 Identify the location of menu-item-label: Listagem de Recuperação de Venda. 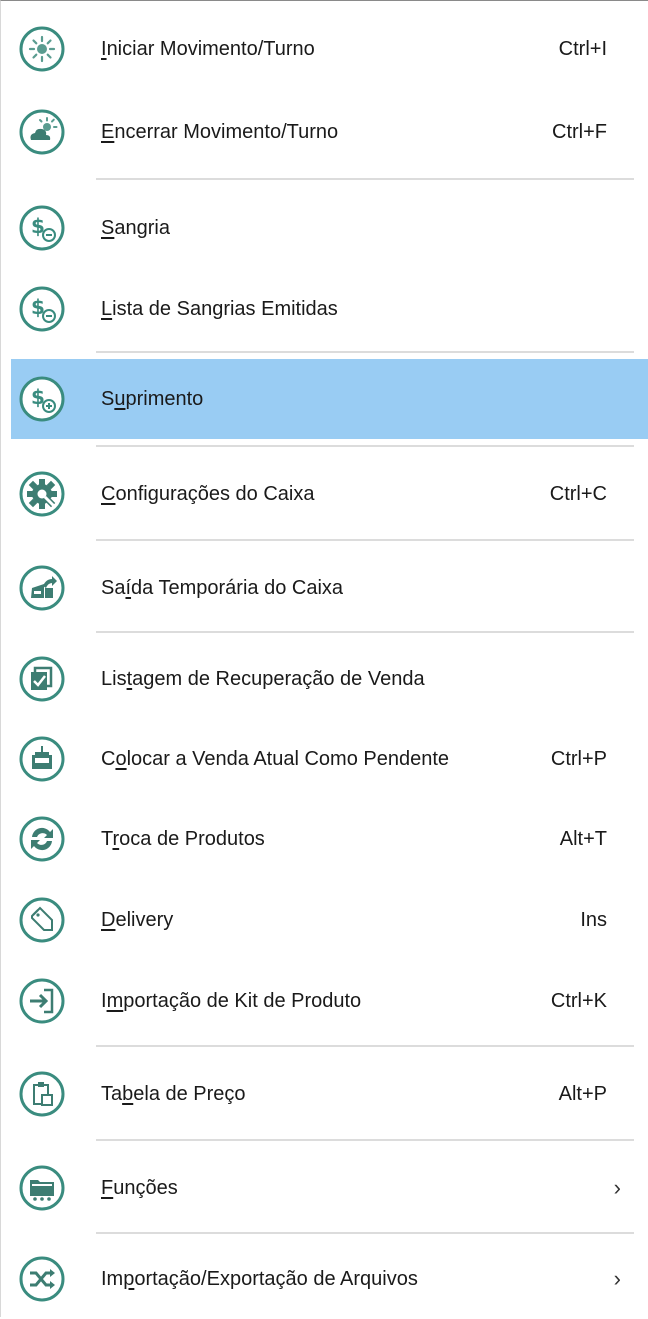
(263, 678).